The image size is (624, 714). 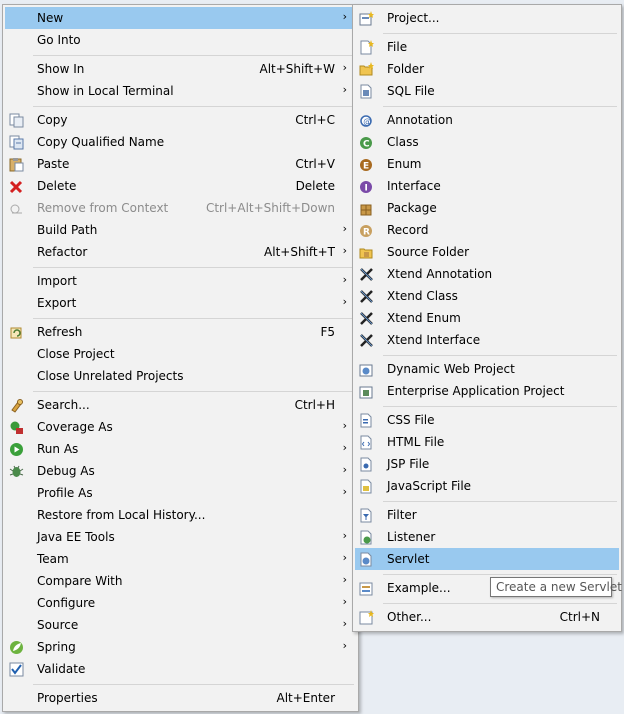 I want to click on menu-item-export: Export ›, so click(x=180, y=303).